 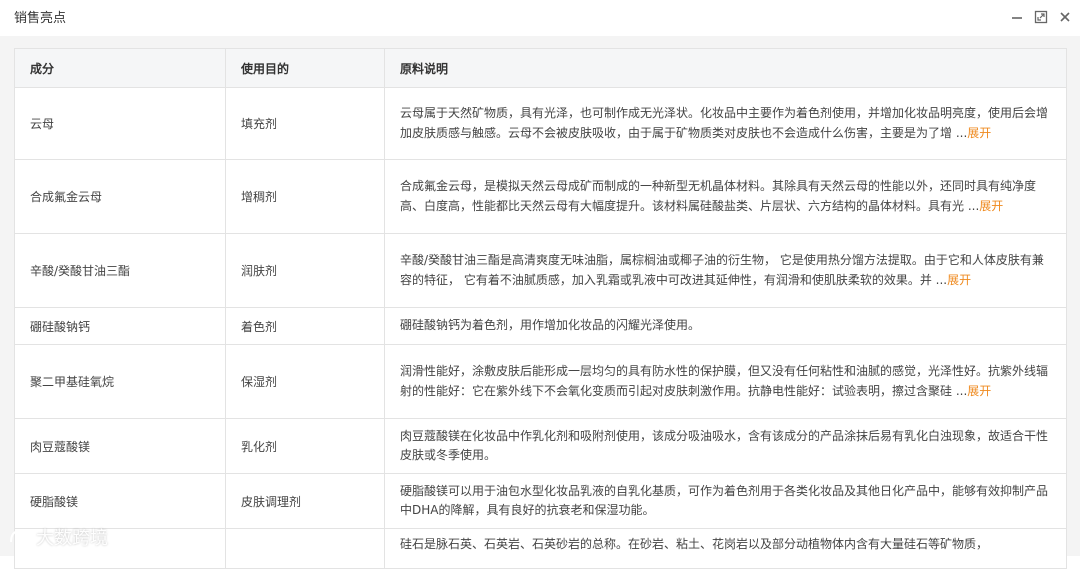 What do you see at coordinates (725, 326) in the screenshot?
I see `description-cell: 硼硅酸钠钙为着色剂，用作增加化妆品的闪耀光泽使用。` at bounding box center [725, 326].